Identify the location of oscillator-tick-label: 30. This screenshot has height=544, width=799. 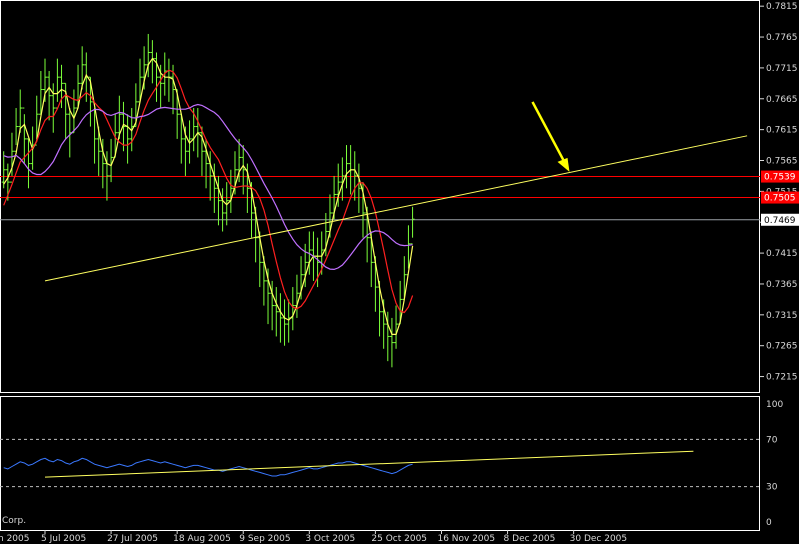
(772, 488).